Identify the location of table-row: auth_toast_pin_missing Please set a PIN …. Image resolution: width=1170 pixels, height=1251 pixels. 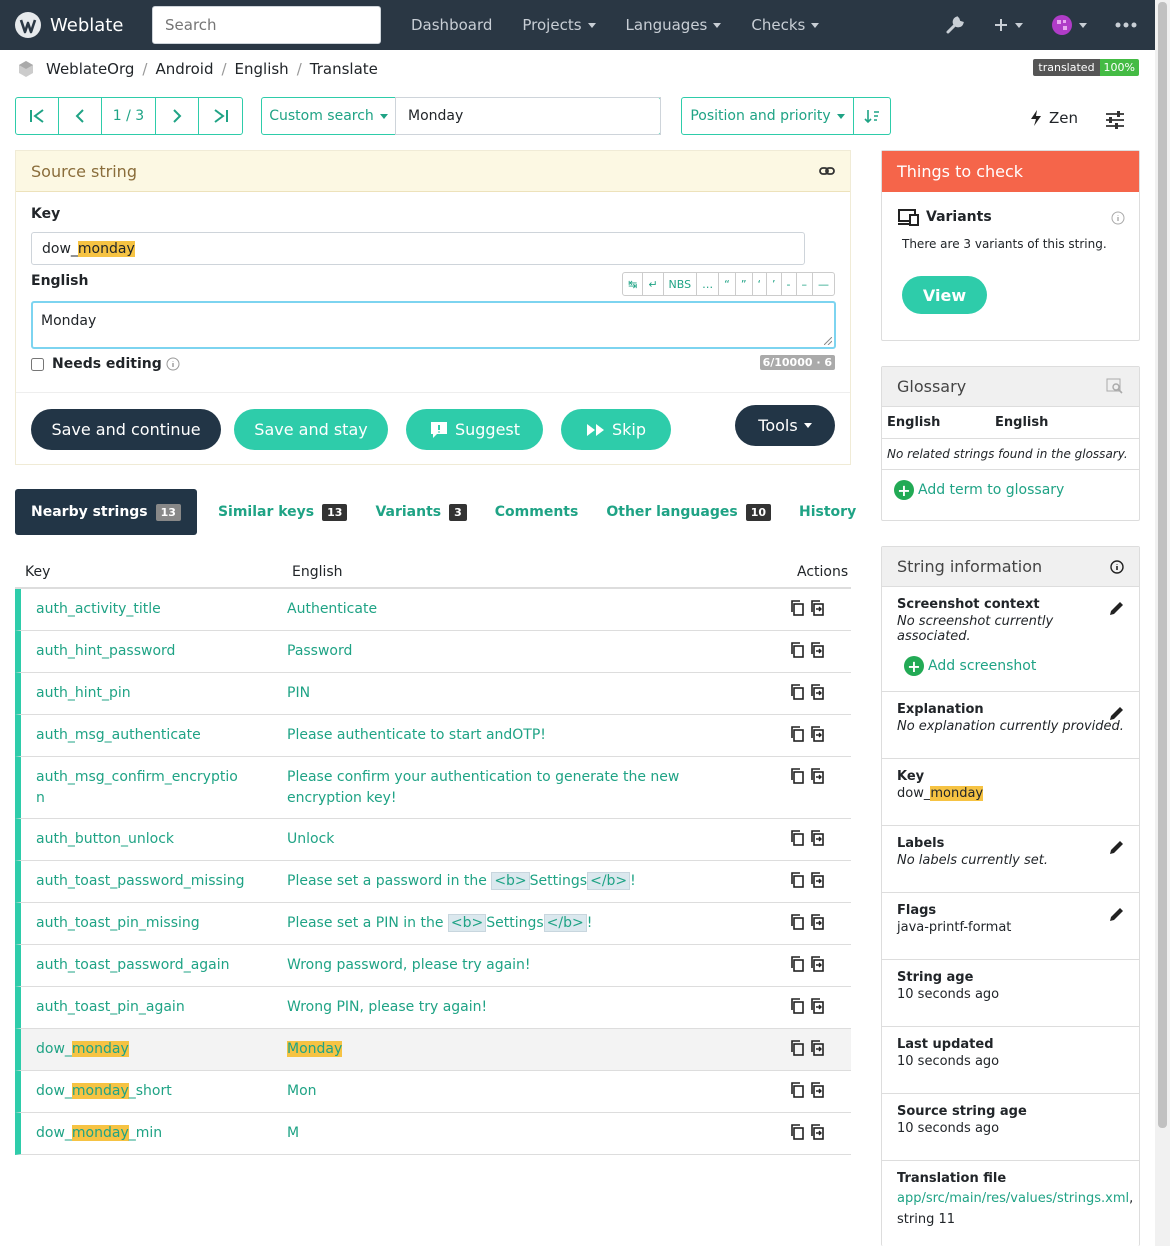
(433, 924).